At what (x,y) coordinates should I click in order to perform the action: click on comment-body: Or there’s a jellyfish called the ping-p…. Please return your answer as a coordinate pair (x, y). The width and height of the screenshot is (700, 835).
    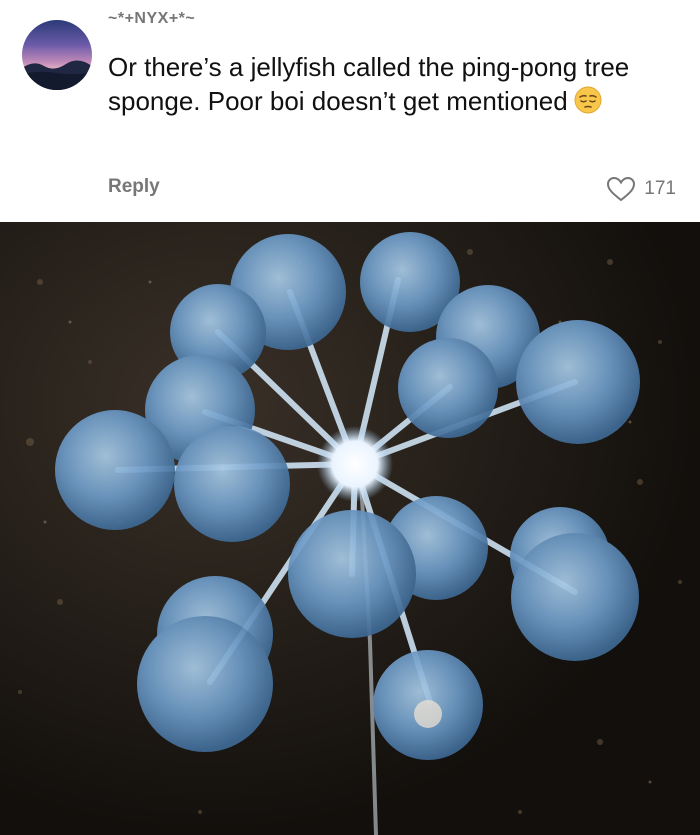
    Looking at the image, I should click on (369, 84).